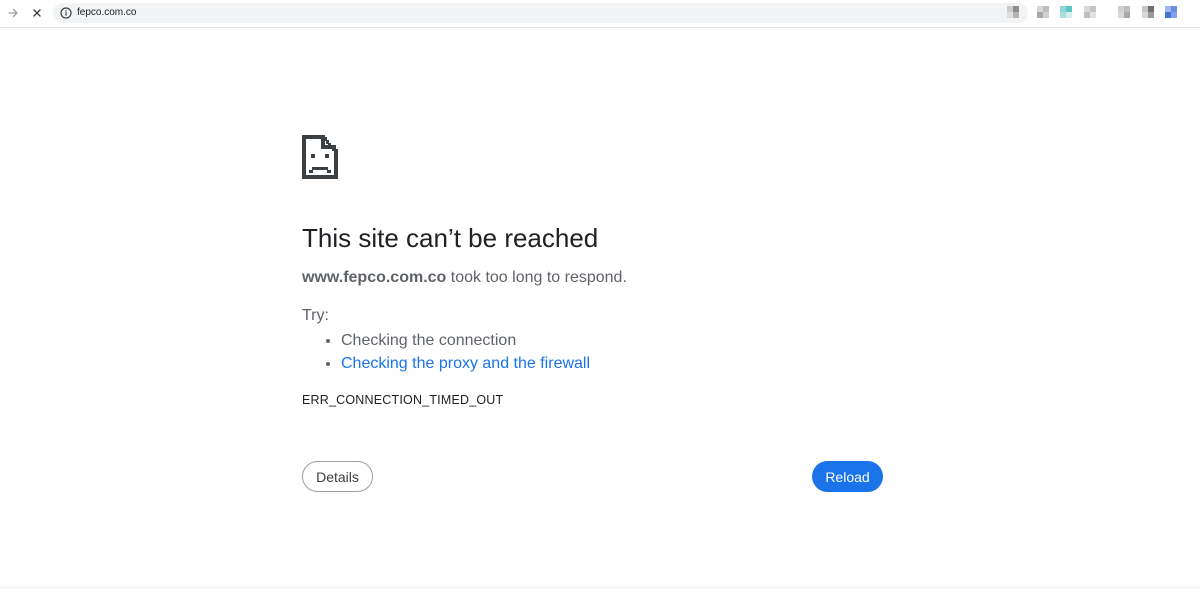 The width and height of the screenshot is (1200, 589). I want to click on url-text: fepco.com.co, so click(106, 13).